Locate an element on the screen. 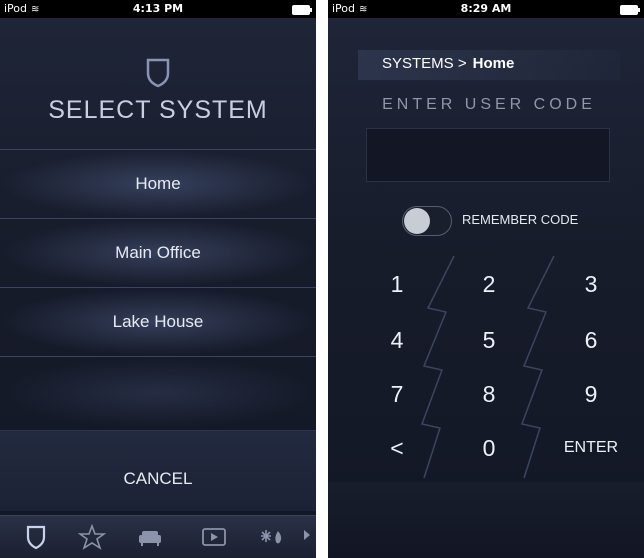 The image size is (644, 558). page-title: SELECT SYSTEM is located at coordinates (158, 110).